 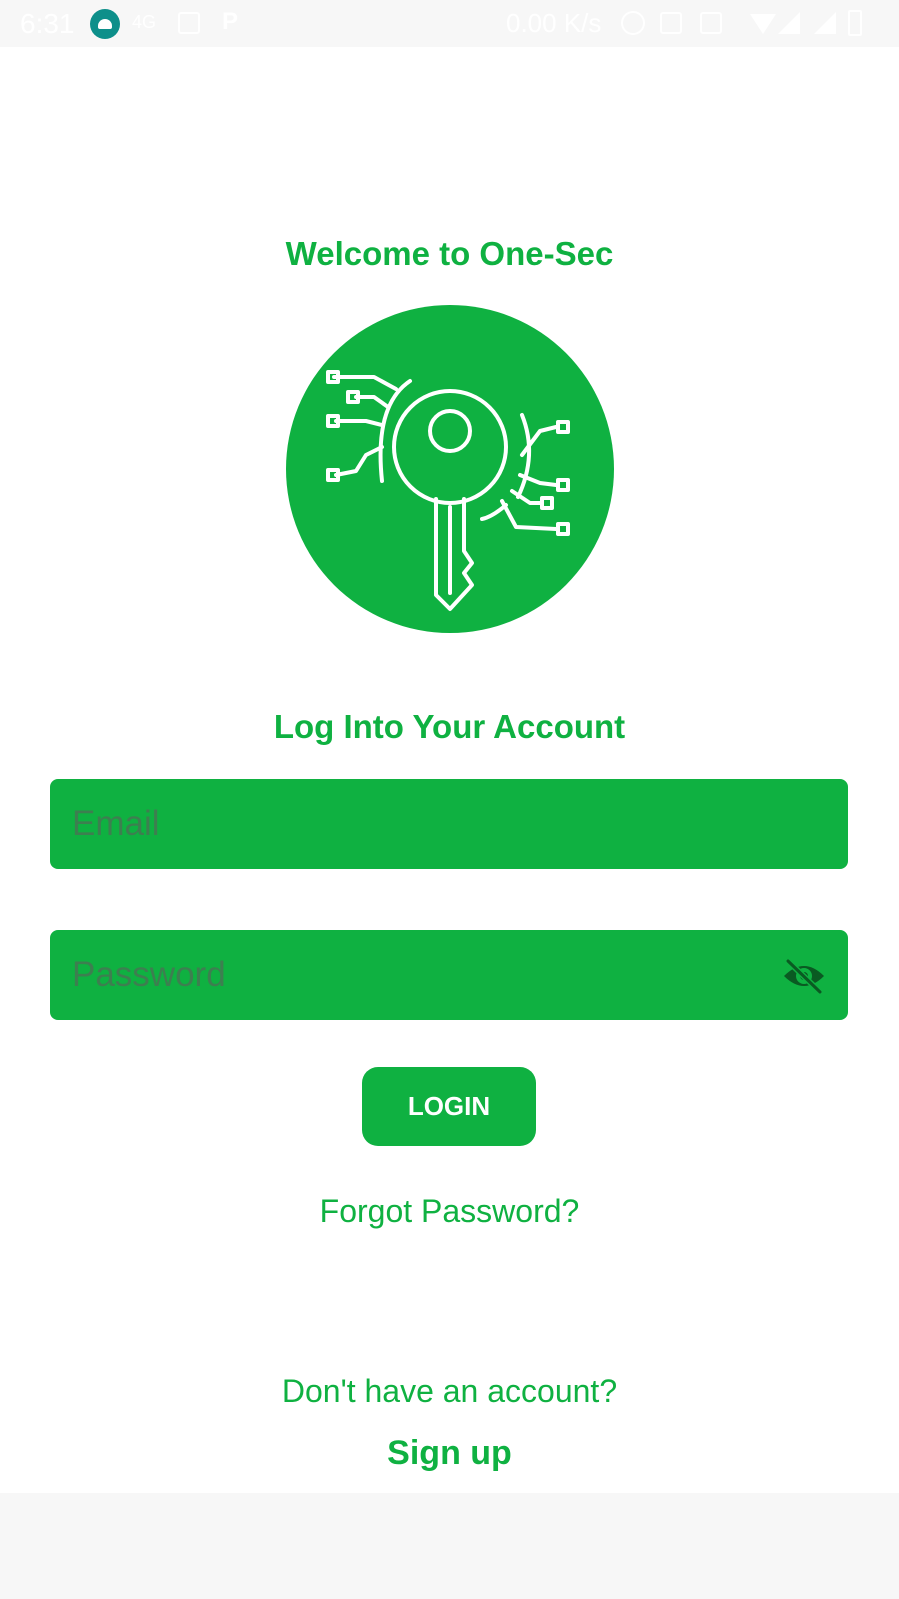 What do you see at coordinates (230, 21) in the screenshot?
I see `p-icon: P` at bounding box center [230, 21].